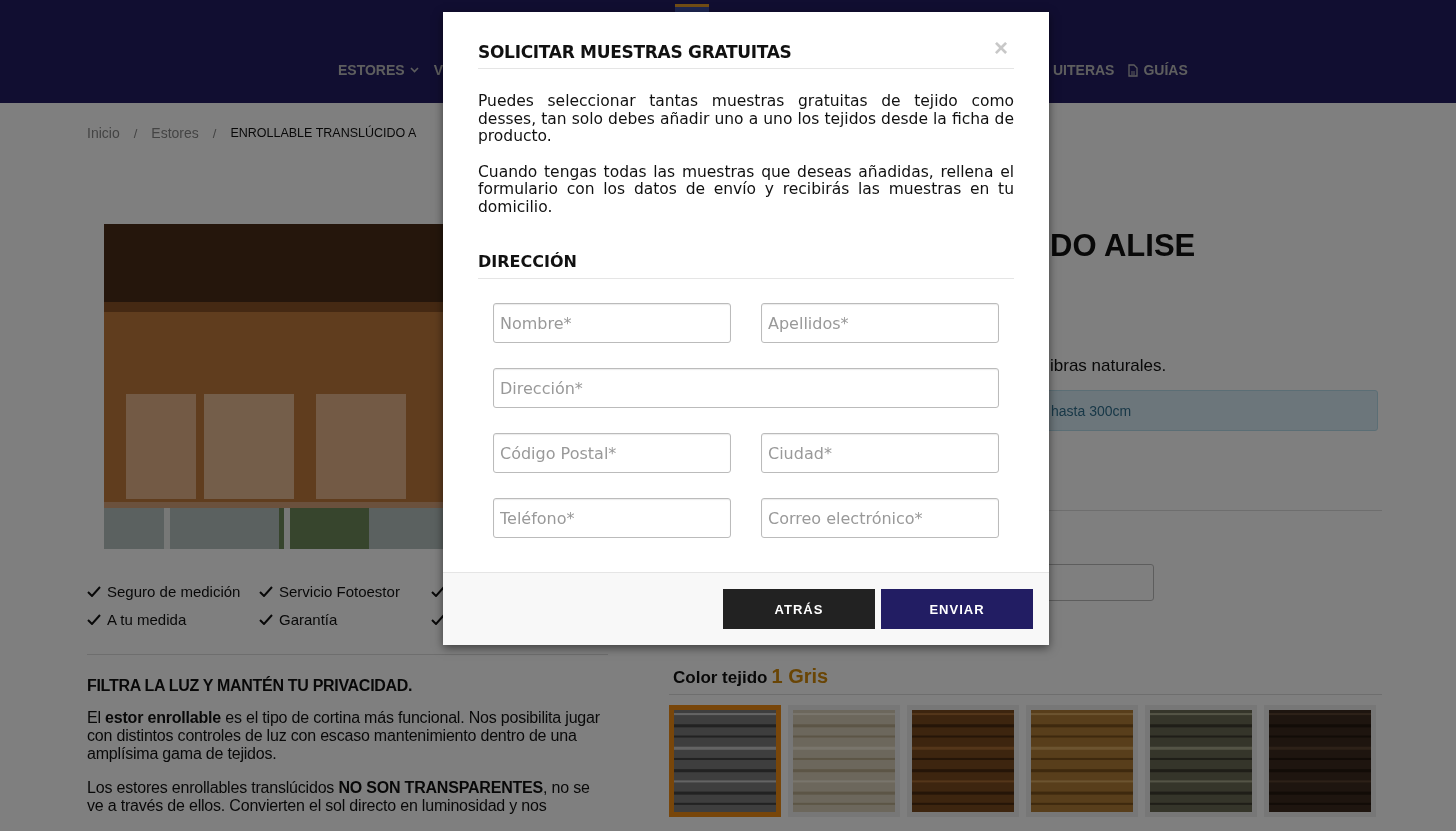 The width and height of the screenshot is (1456, 831). I want to click on nav-link: V, so click(438, 70).